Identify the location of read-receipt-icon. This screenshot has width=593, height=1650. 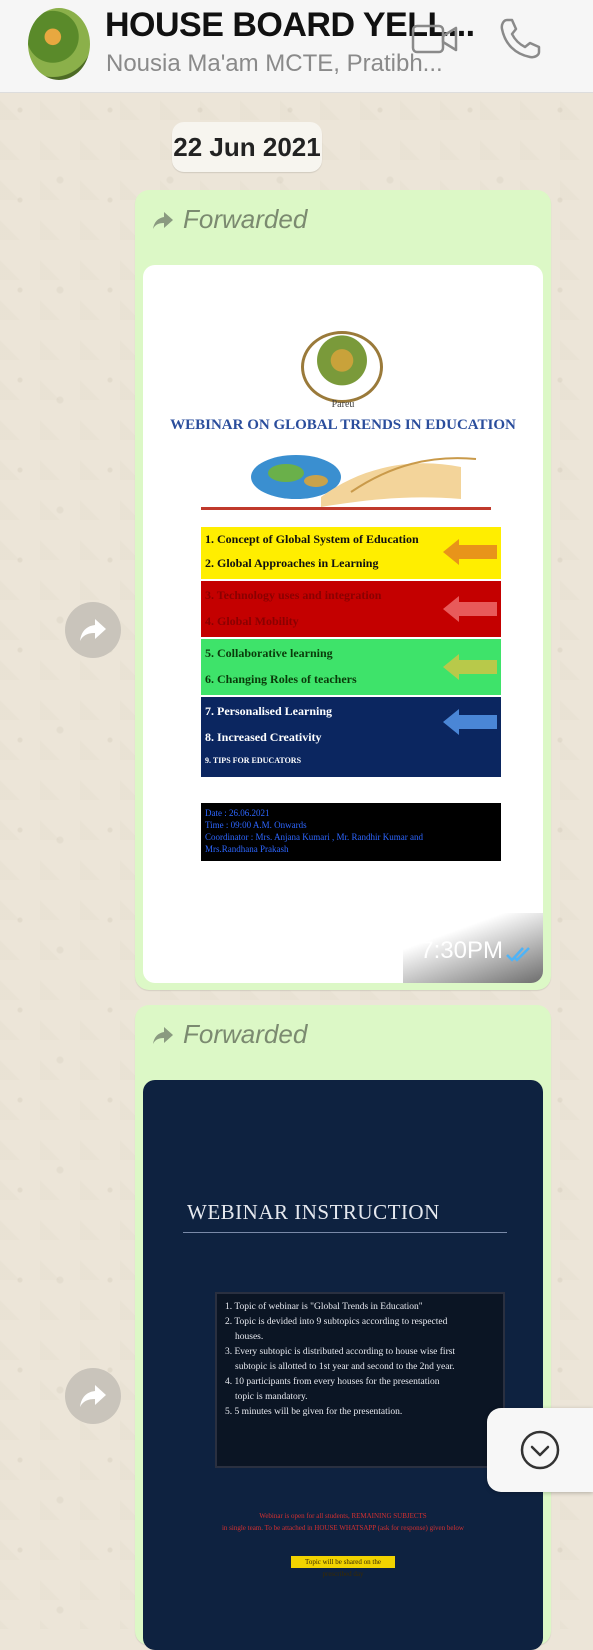
(518, 954).